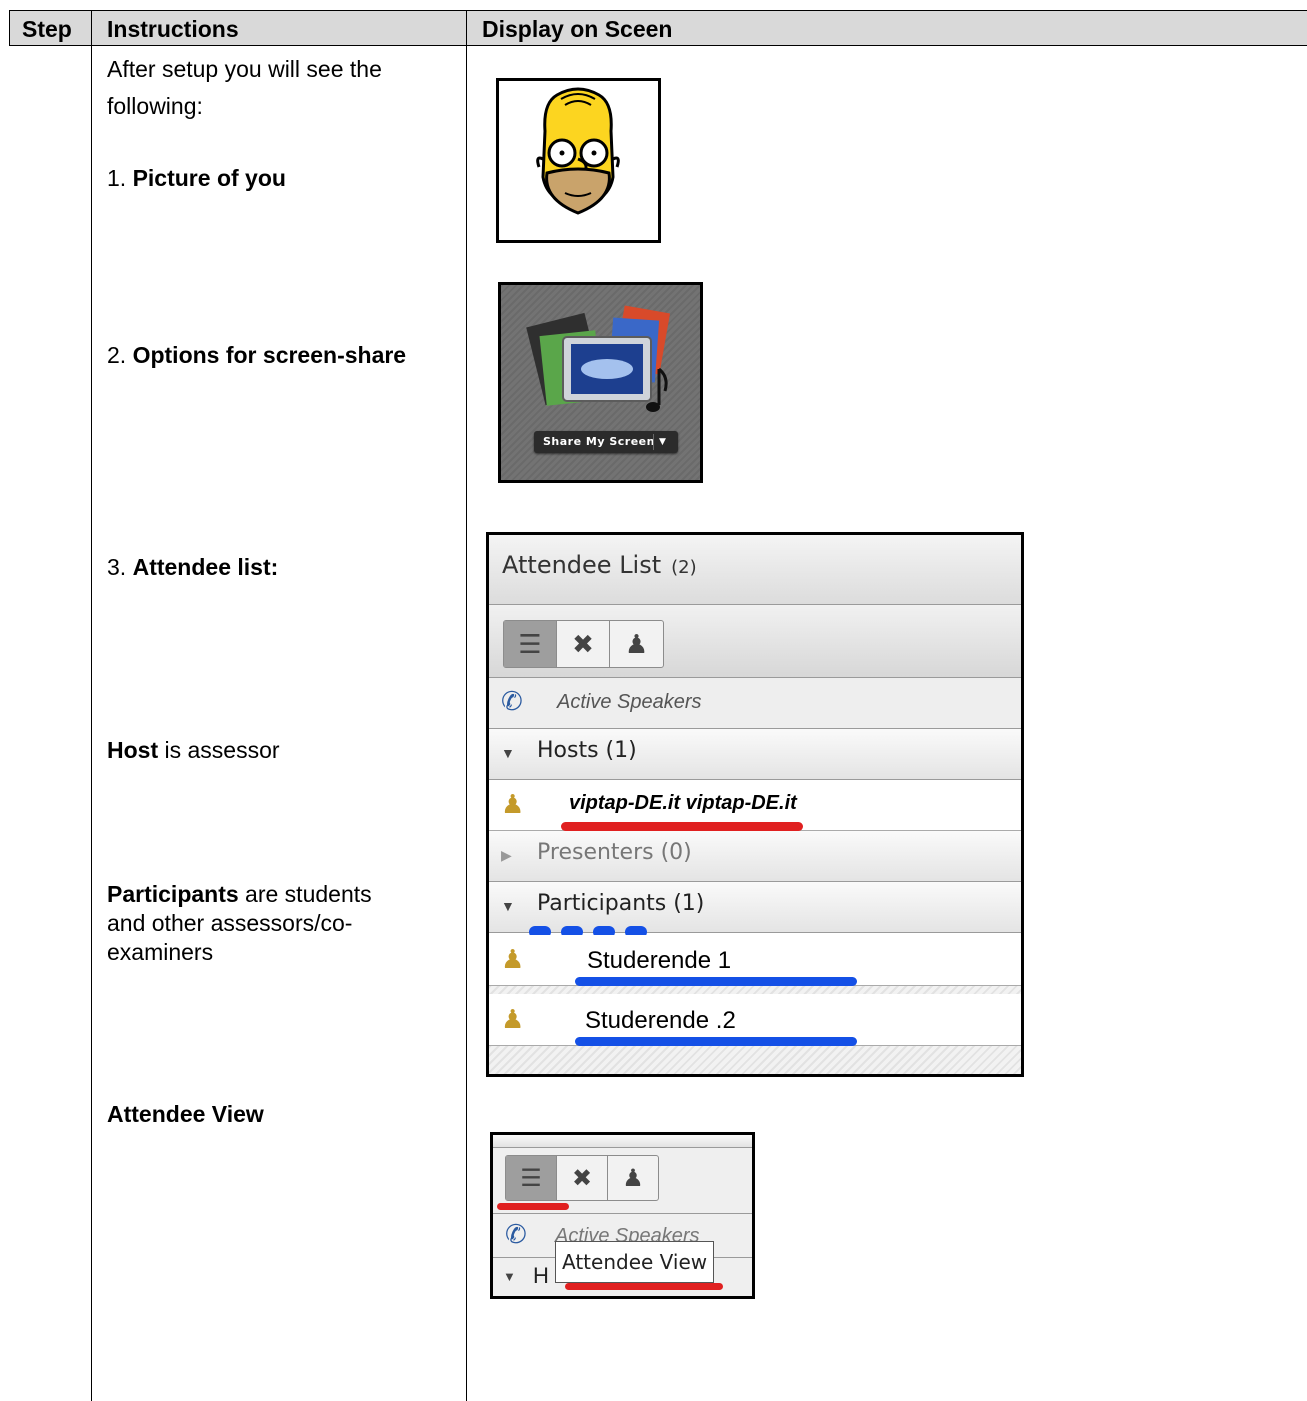 The image size is (1307, 1401). What do you see at coordinates (755, 703) in the screenshot?
I see `active-speakers-row: ✆ Active Speakers` at bounding box center [755, 703].